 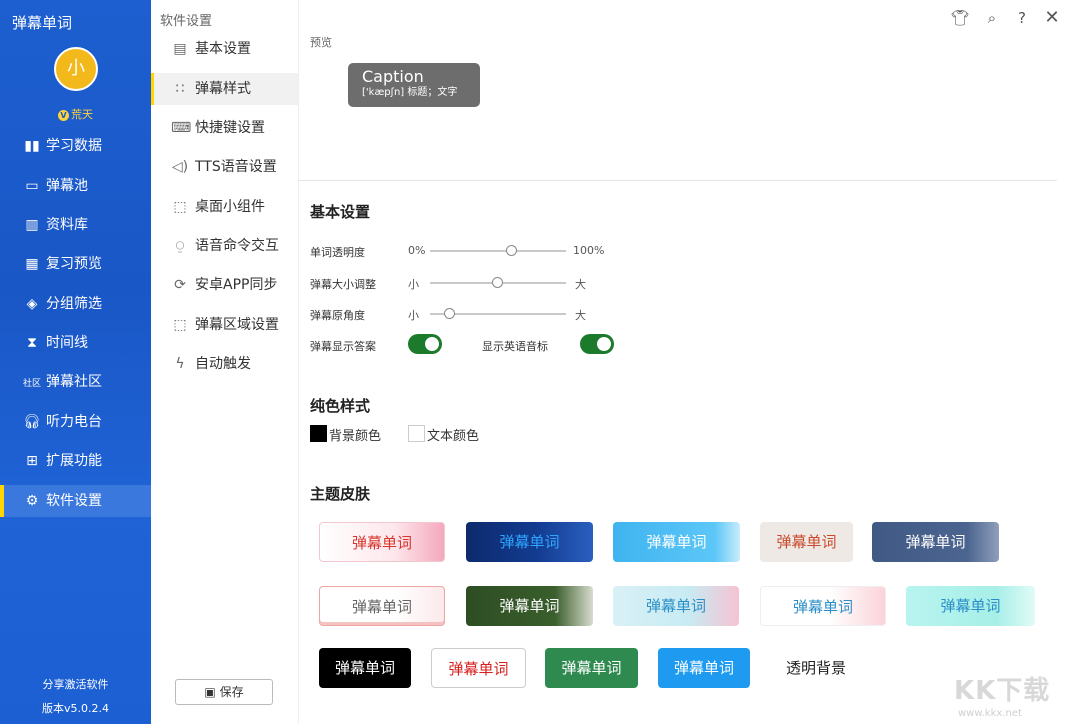 I want to click on menu-item-danmu-style: ∷ 弹幕样式, so click(x=224, y=89).